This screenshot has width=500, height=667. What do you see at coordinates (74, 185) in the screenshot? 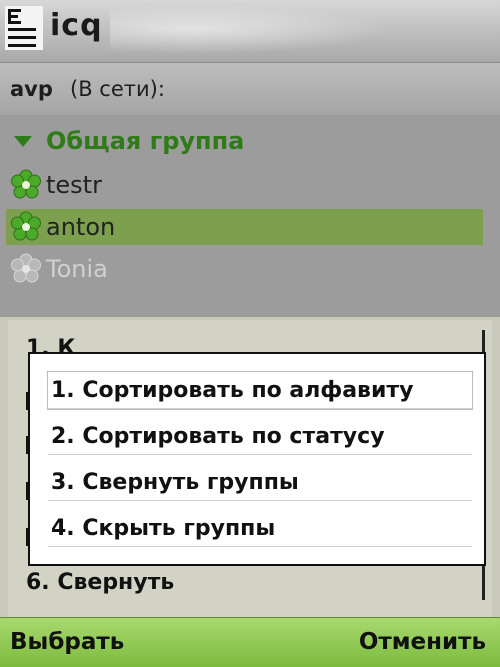
I see `contact-name: testr` at bounding box center [74, 185].